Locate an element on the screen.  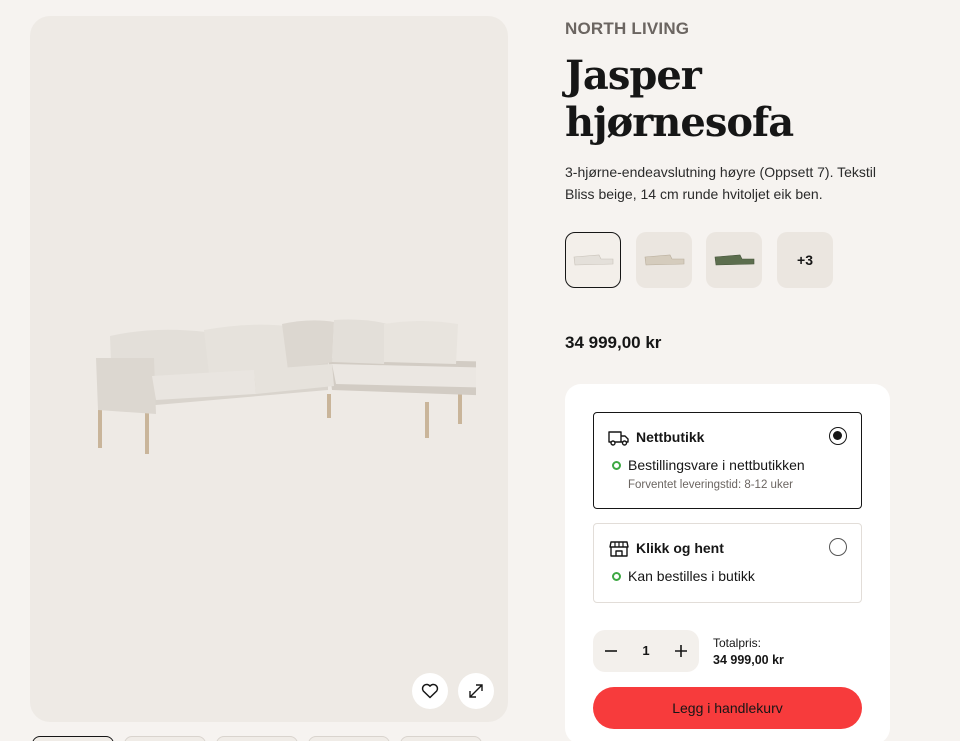
plus-icon is located at coordinates (681, 651).